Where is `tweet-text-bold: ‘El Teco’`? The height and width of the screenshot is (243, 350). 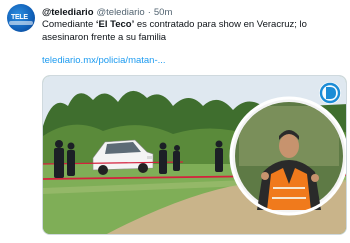
tweet-text-bold: ‘El Teco’ is located at coordinates (115, 24).